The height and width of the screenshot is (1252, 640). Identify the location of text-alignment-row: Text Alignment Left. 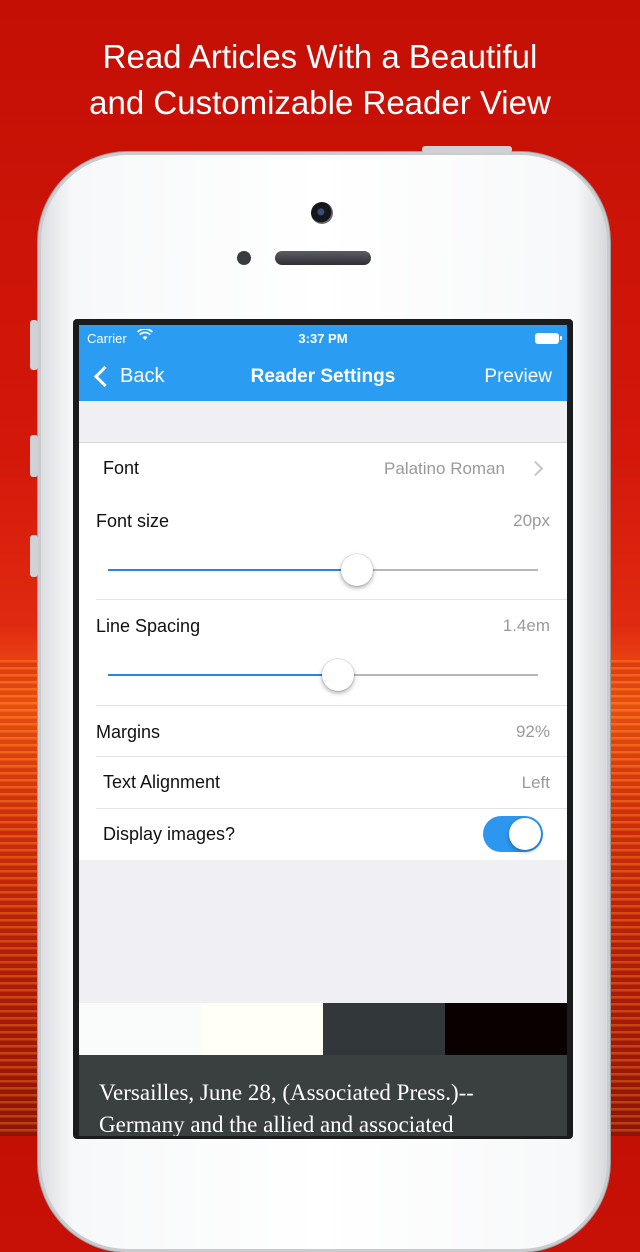
(323, 783).